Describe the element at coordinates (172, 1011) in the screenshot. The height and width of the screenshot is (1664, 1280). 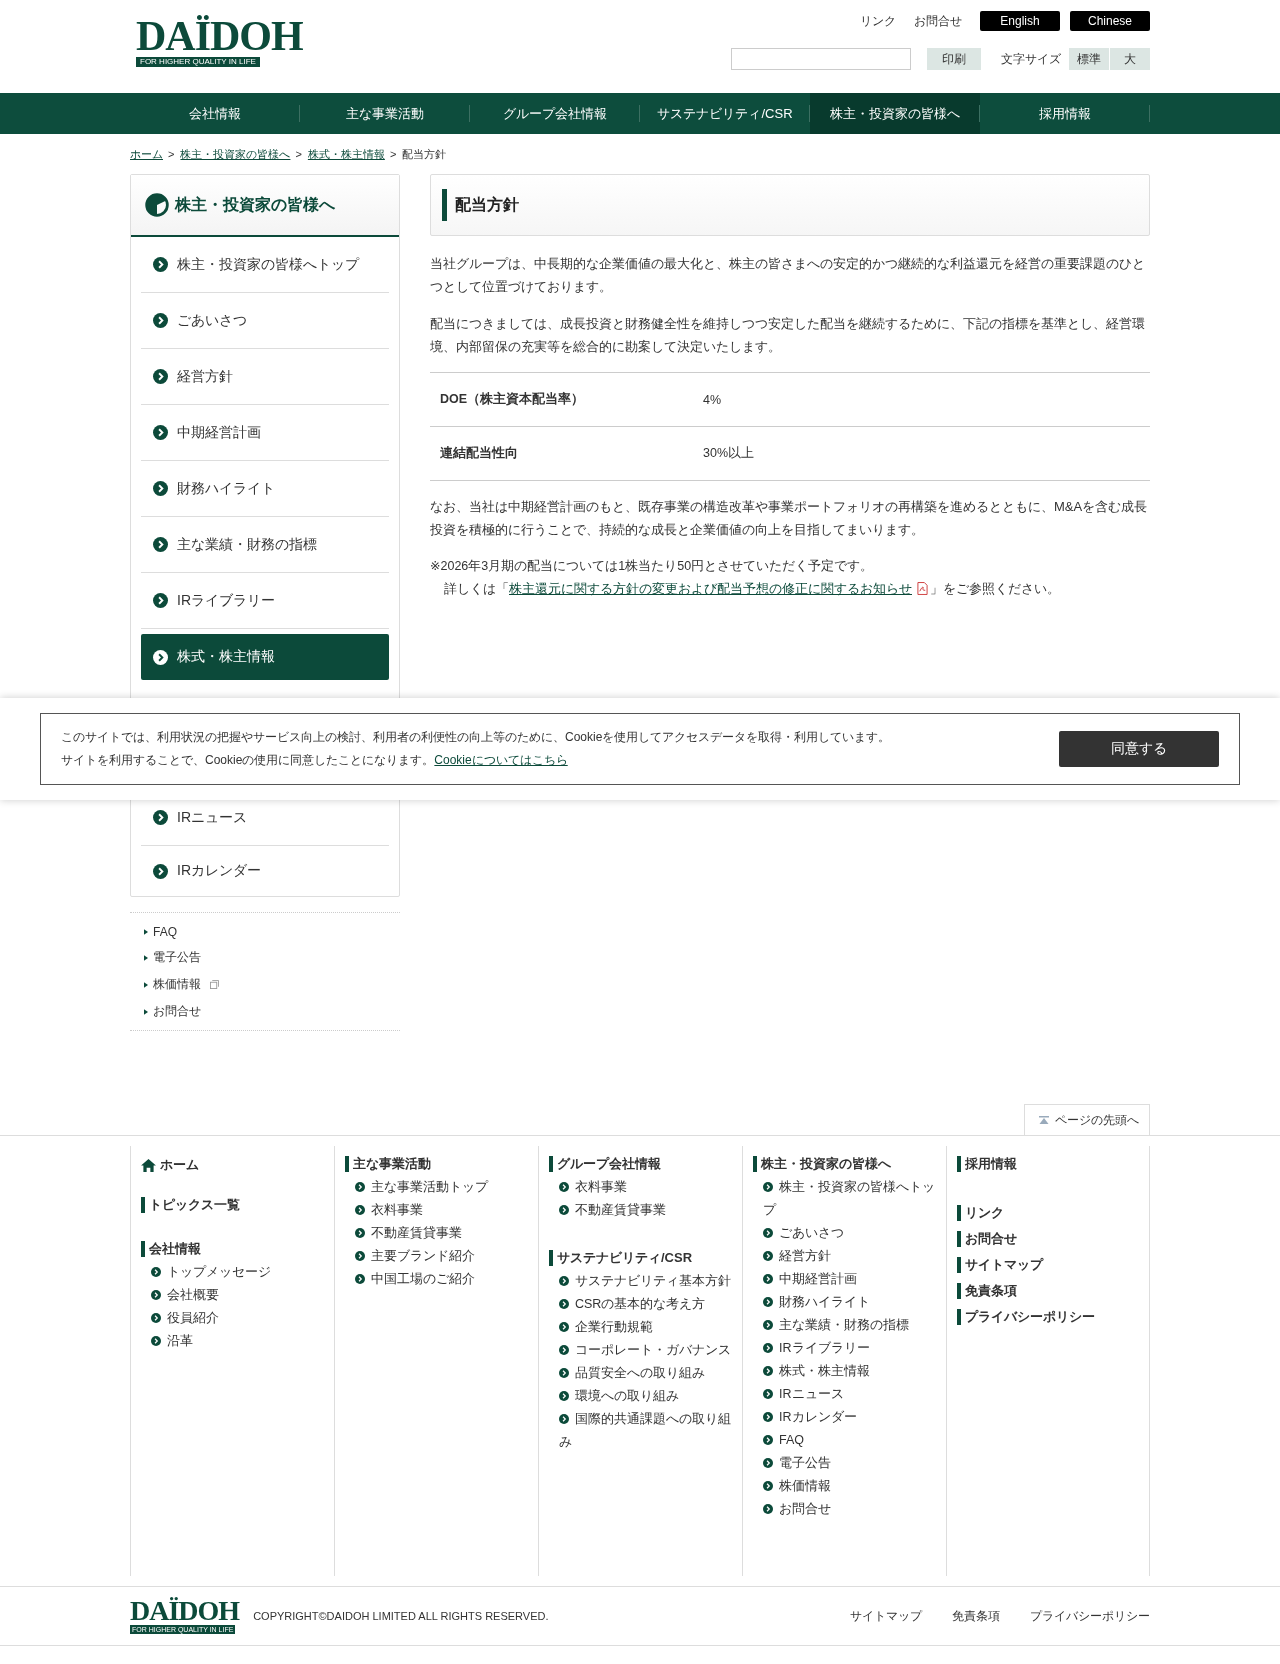
I see `sidebar-link: お問合せ` at that location.